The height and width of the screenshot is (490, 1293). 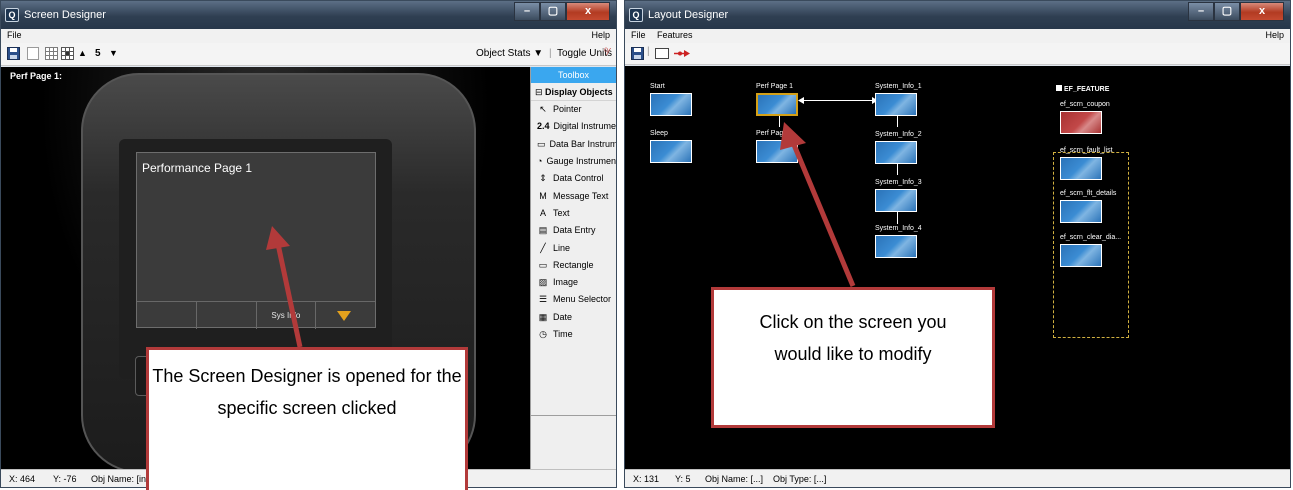 What do you see at coordinates (818, 204) in the screenshot?
I see `arrow-right` at bounding box center [818, 204].